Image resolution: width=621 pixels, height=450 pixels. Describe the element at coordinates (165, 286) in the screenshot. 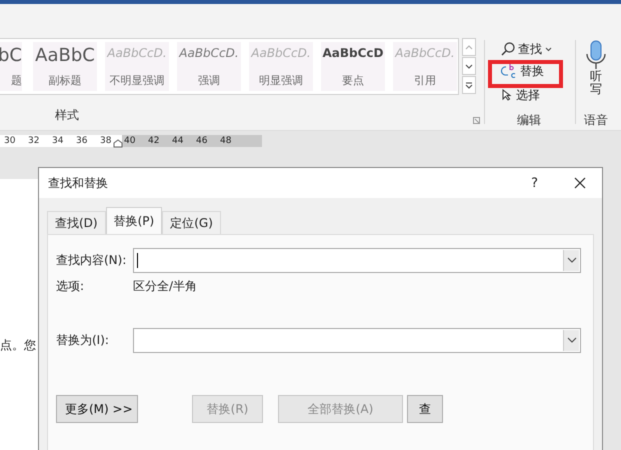

I see `options-value: 区分全/半角` at that location.